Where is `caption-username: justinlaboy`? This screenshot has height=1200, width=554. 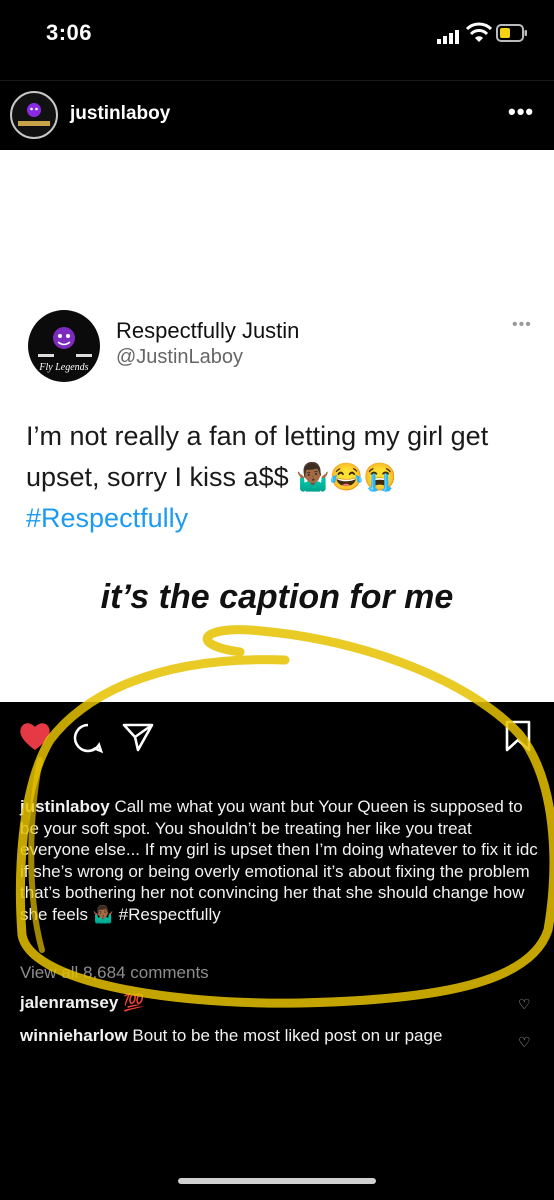
caption-username: justinlaboy is located at coordinates (65, 806).